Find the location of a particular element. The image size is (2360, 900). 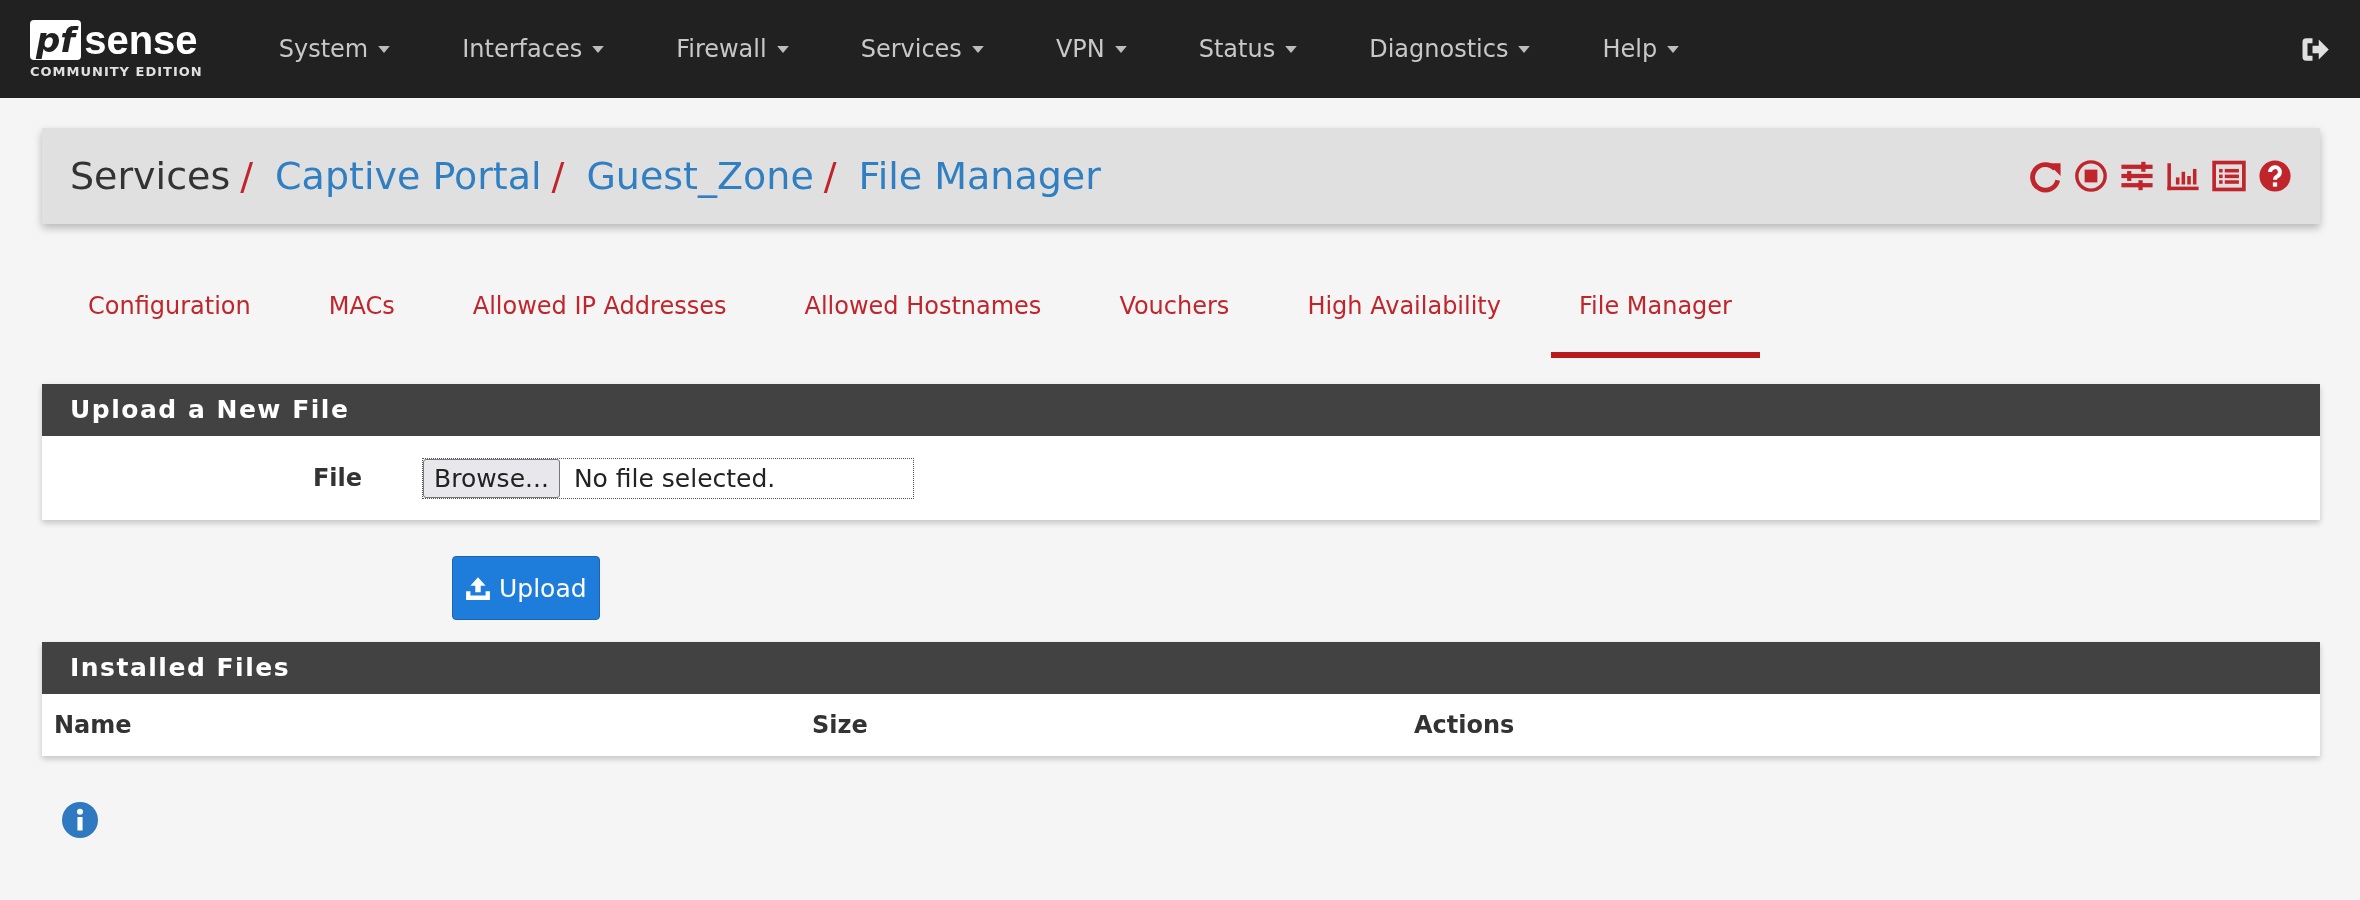

stop-icon is located at coordinates (2091, 176).